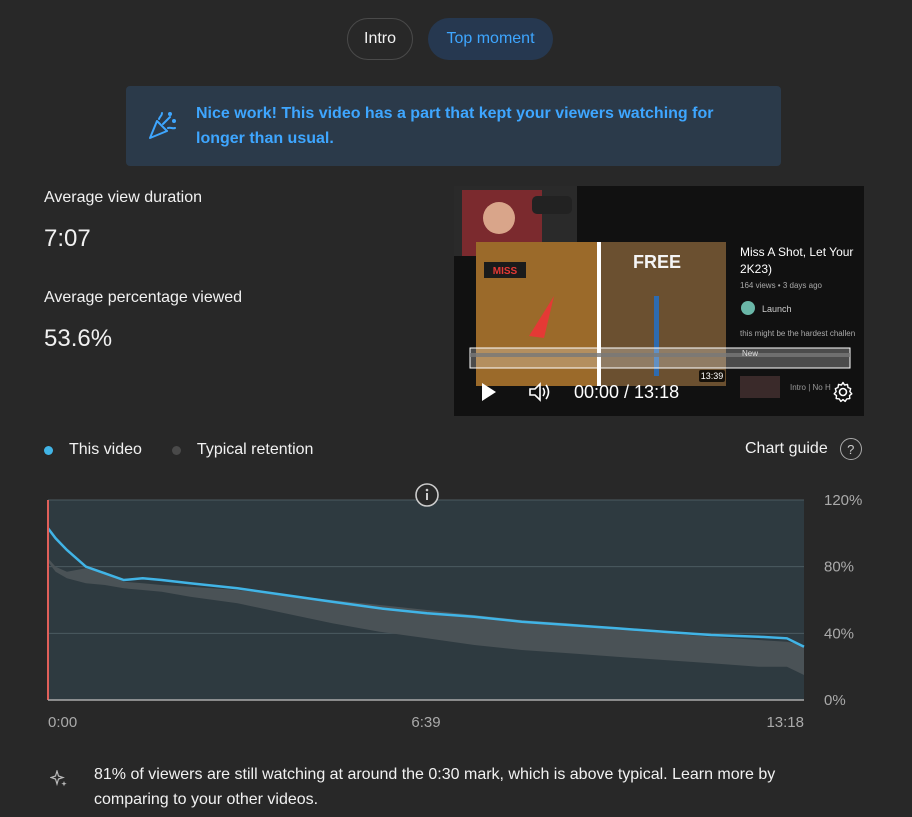  What do you see at coordinates (489, 392) in the screenshot?
I see `play-icon` at bounding box center [489, 392].